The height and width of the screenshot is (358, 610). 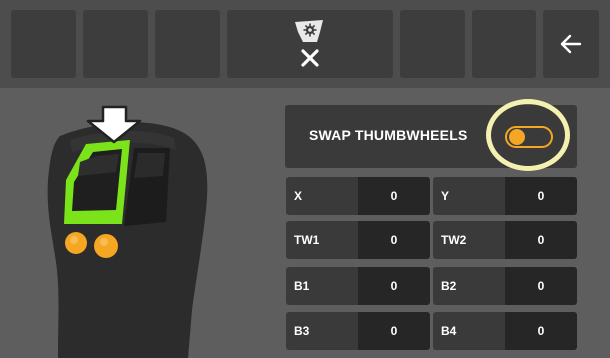 I want to click on value-cell-tw1: TW1 0, so click(x=358, y=240).